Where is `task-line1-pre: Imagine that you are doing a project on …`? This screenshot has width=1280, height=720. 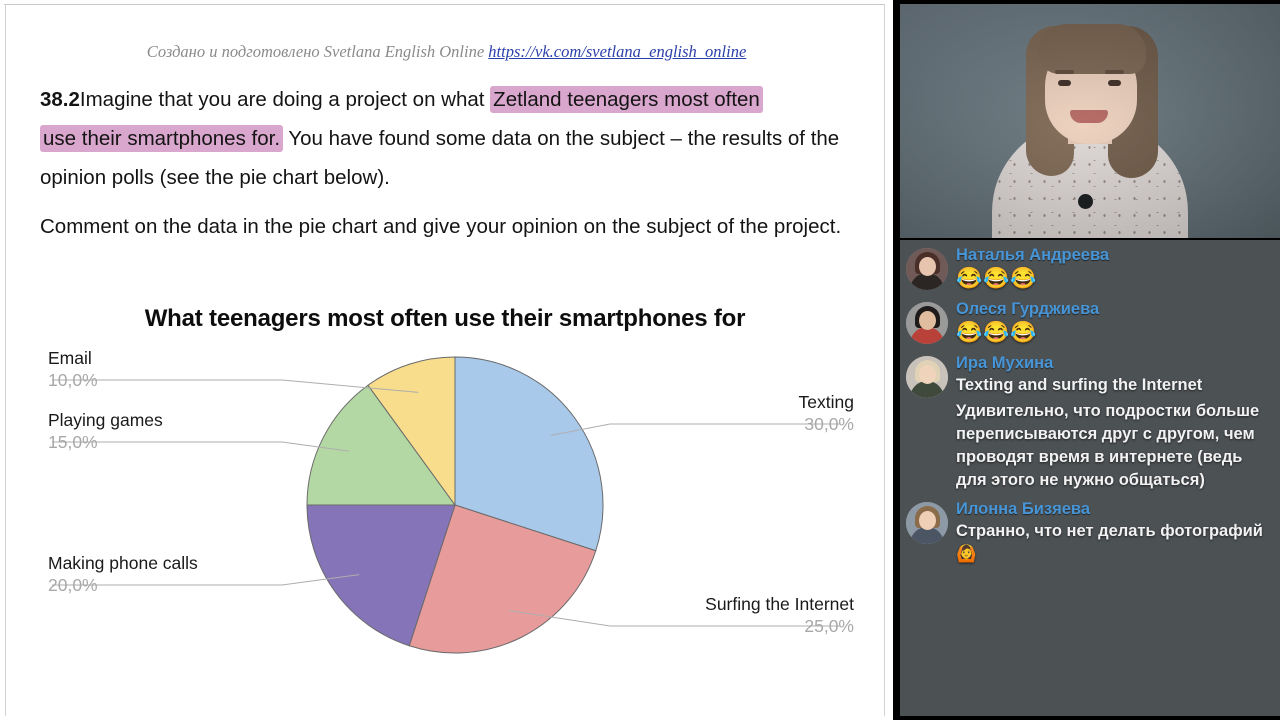 task-line1-pre: Imagine that you are doing a project on … is located at coordinates (285, 99).